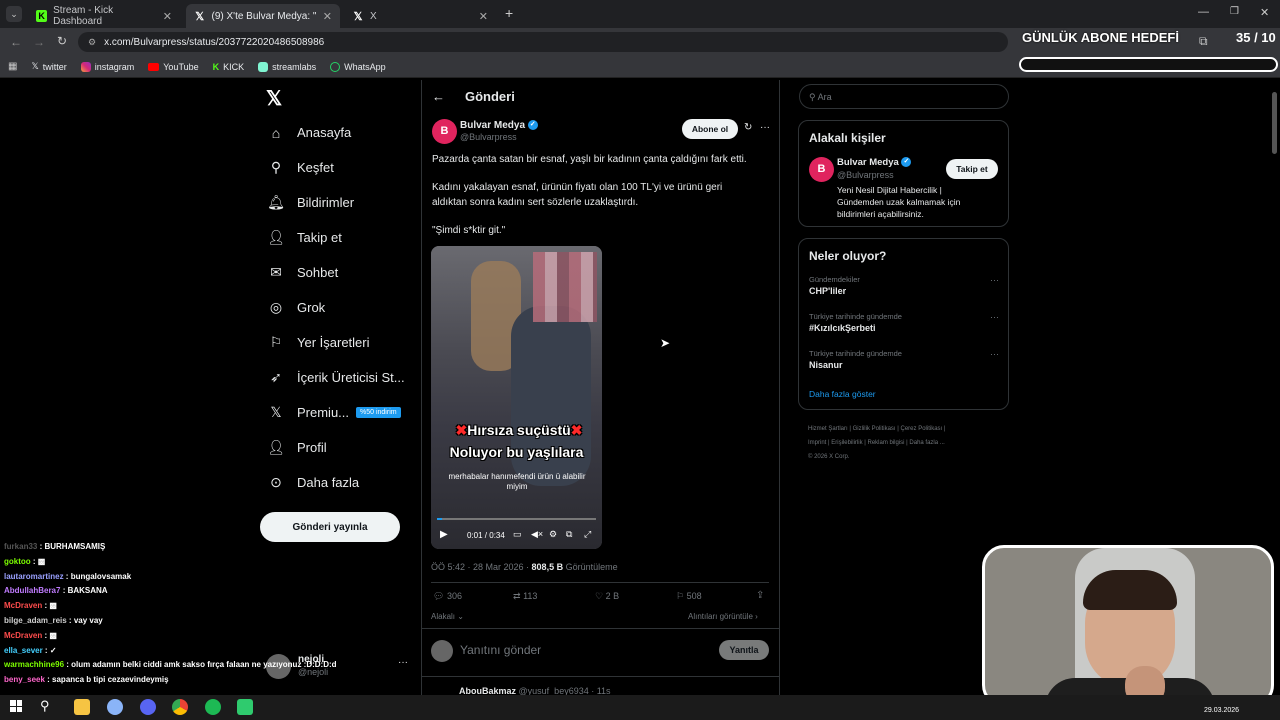 This screenshot has width=1280, height=720. What do you see at coordinates (904, 96) in the screenshot?
I see `search-input: ⚲ Ara` at bounding box center [904, 96].